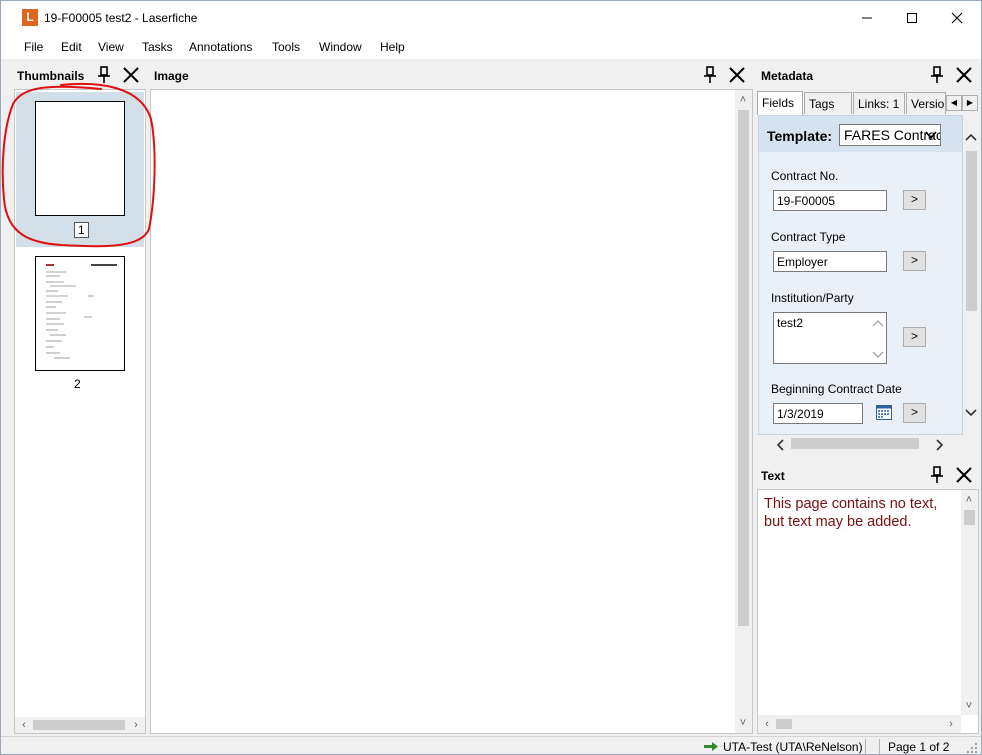  Describe the element at coordinates (830, 200) in the screenshot. I see `contract-no-field: 19-F00005` at that location.